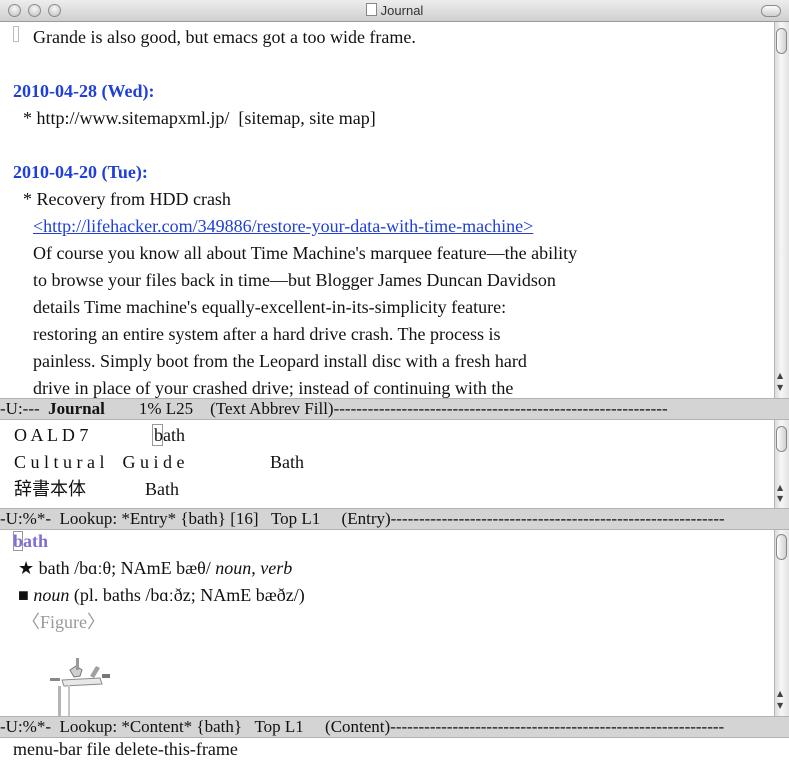 The image size is (789, 761). Describe the element at coordinates (63, 622) in the screenshot. I see `figure-label: 〈Figure〉` at that location.